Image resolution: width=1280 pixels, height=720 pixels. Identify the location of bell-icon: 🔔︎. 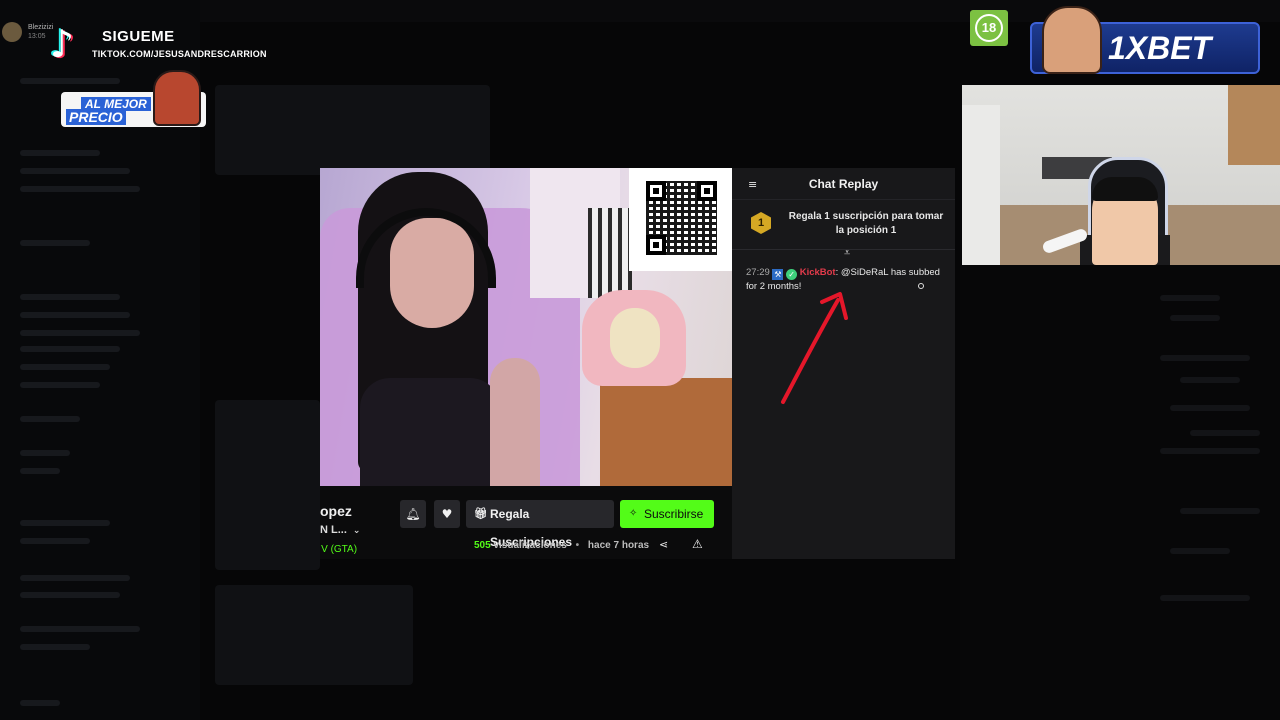
(413, 514).